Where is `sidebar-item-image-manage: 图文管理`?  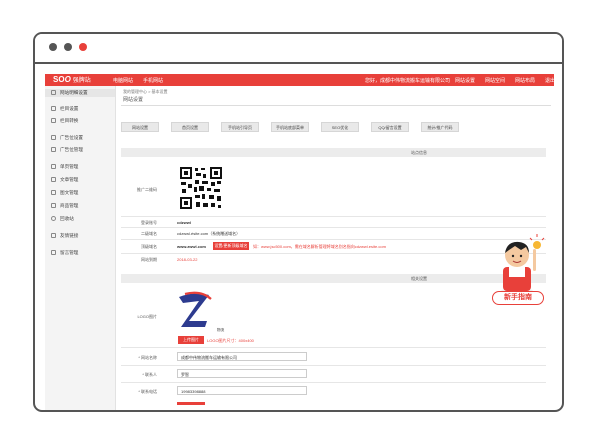
sidebar-item-image-manage: 图文管理 is located at coordinates (64, 194).